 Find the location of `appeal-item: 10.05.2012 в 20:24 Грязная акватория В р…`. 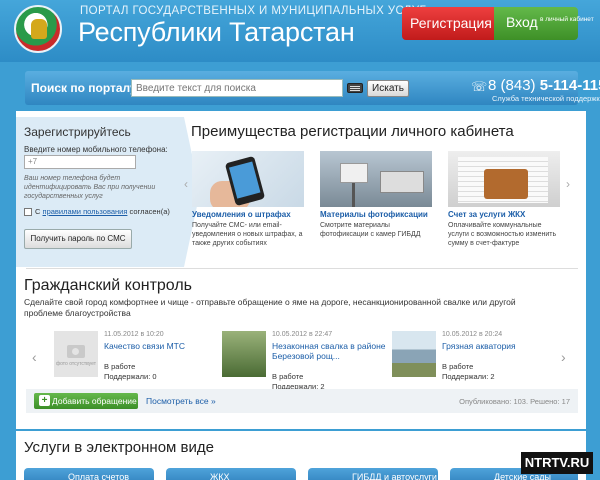

appeal-item: 10.05.2012 в 20:24 Грязная акватория В р… is located at coordinates (472, 356).